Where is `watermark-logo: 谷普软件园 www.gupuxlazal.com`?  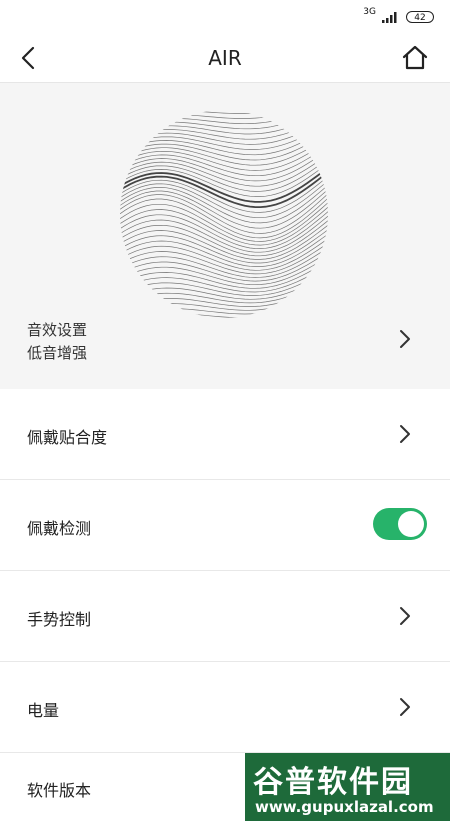 watermark-logo: 谷普软件园 www.gupuxlazal.com is located at coordinates (347, 787).